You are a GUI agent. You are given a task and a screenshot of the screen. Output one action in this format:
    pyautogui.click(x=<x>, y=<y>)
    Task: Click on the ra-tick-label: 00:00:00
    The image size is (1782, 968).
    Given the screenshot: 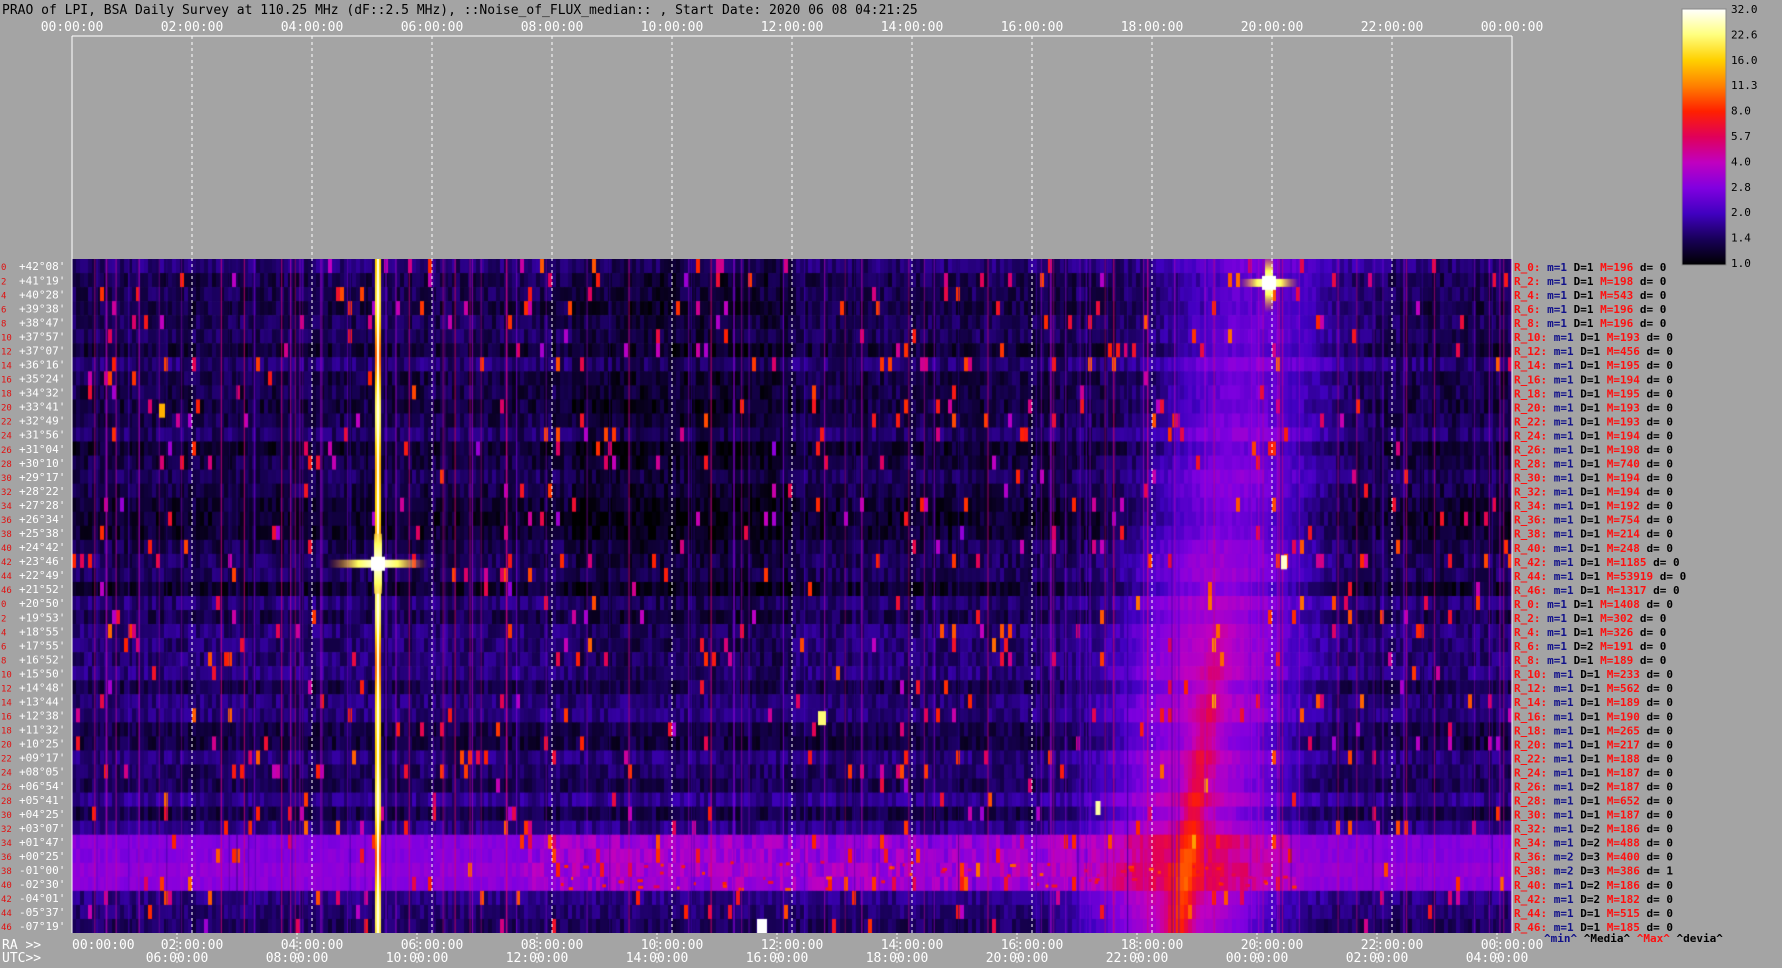 What is the action you would take?
    pyautogui.click(x=103, y=945)
    